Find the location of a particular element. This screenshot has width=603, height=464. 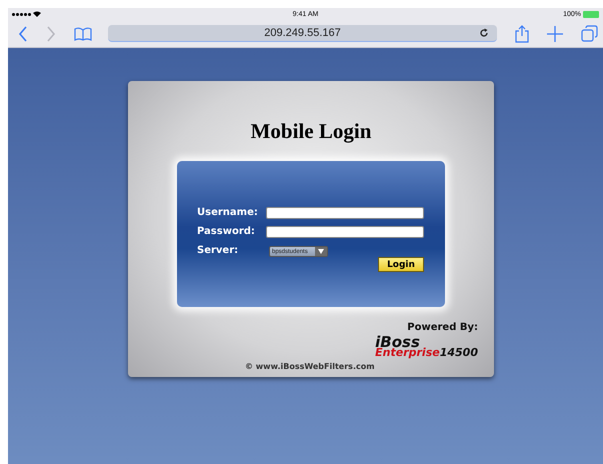

reload-icon is located at coordinates (484, 33).